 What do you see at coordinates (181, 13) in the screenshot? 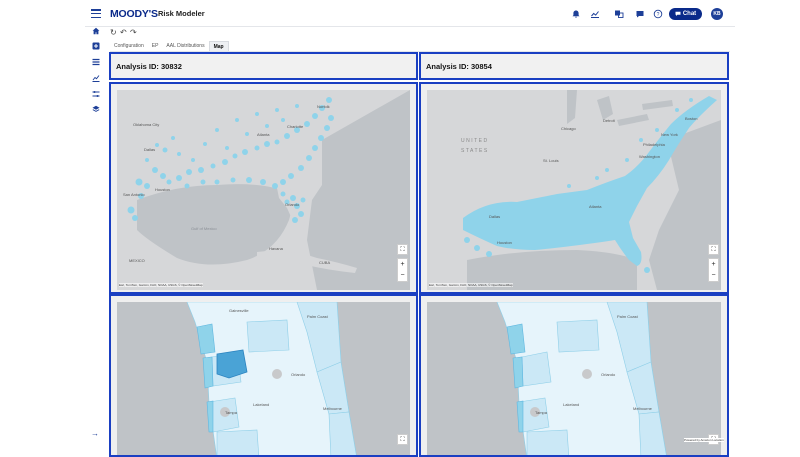
I see `app-title: Risk Modeler` at bounding box center [181, 13].